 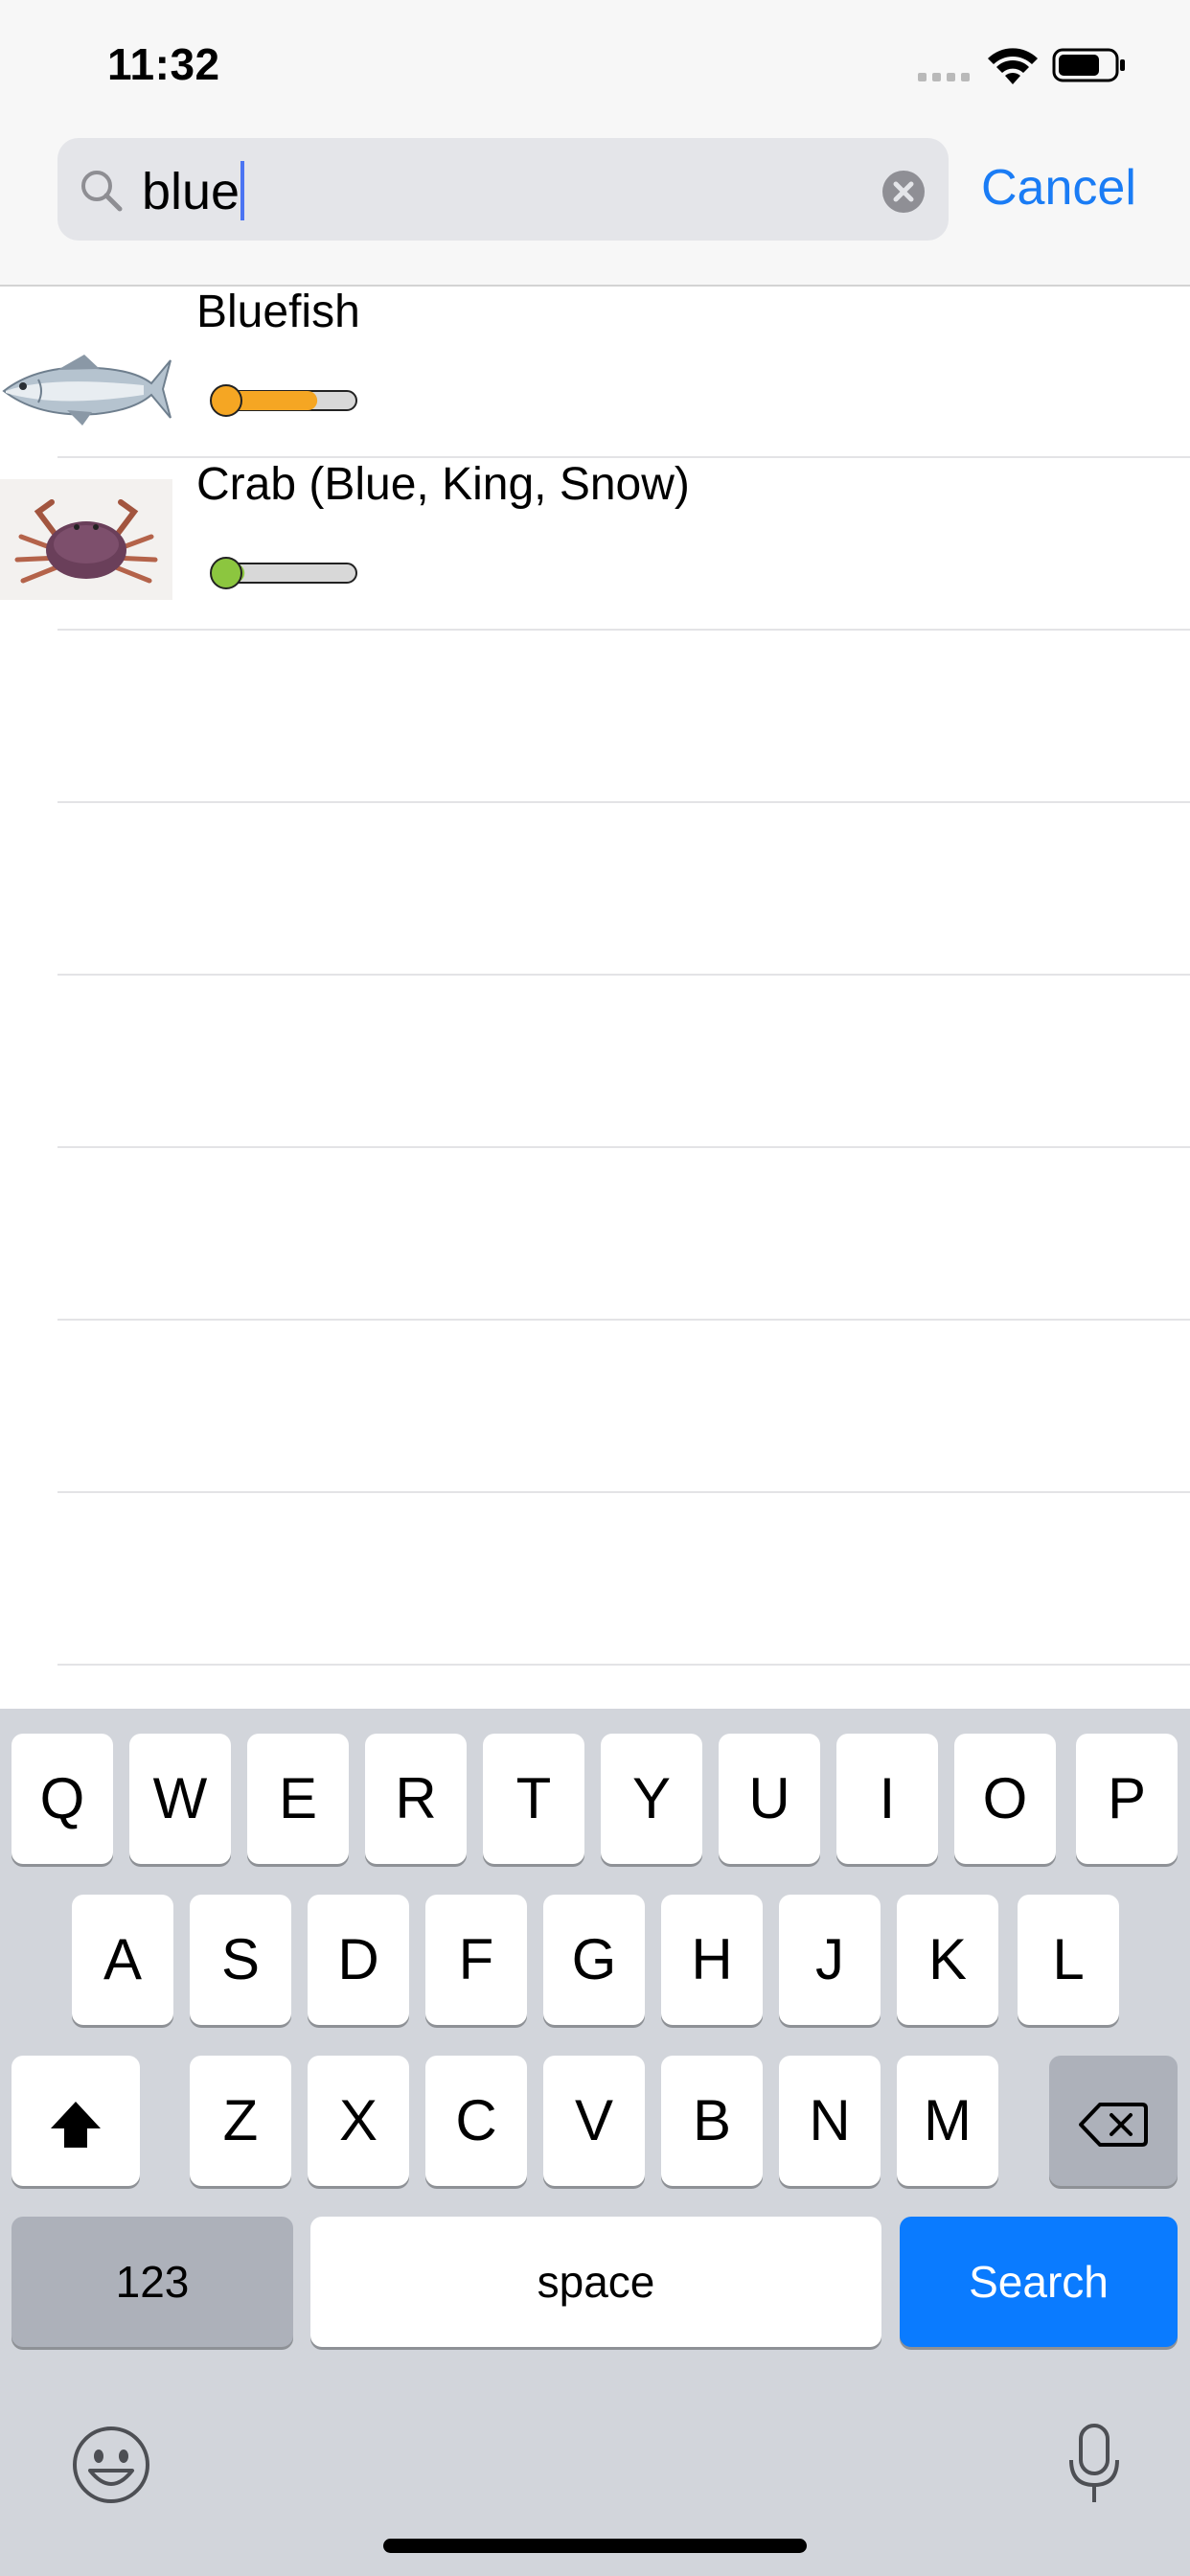 What do you see at coordinates (102, 191) in the screenshot?
I see `search-icon` at bounding box center [102, 191].